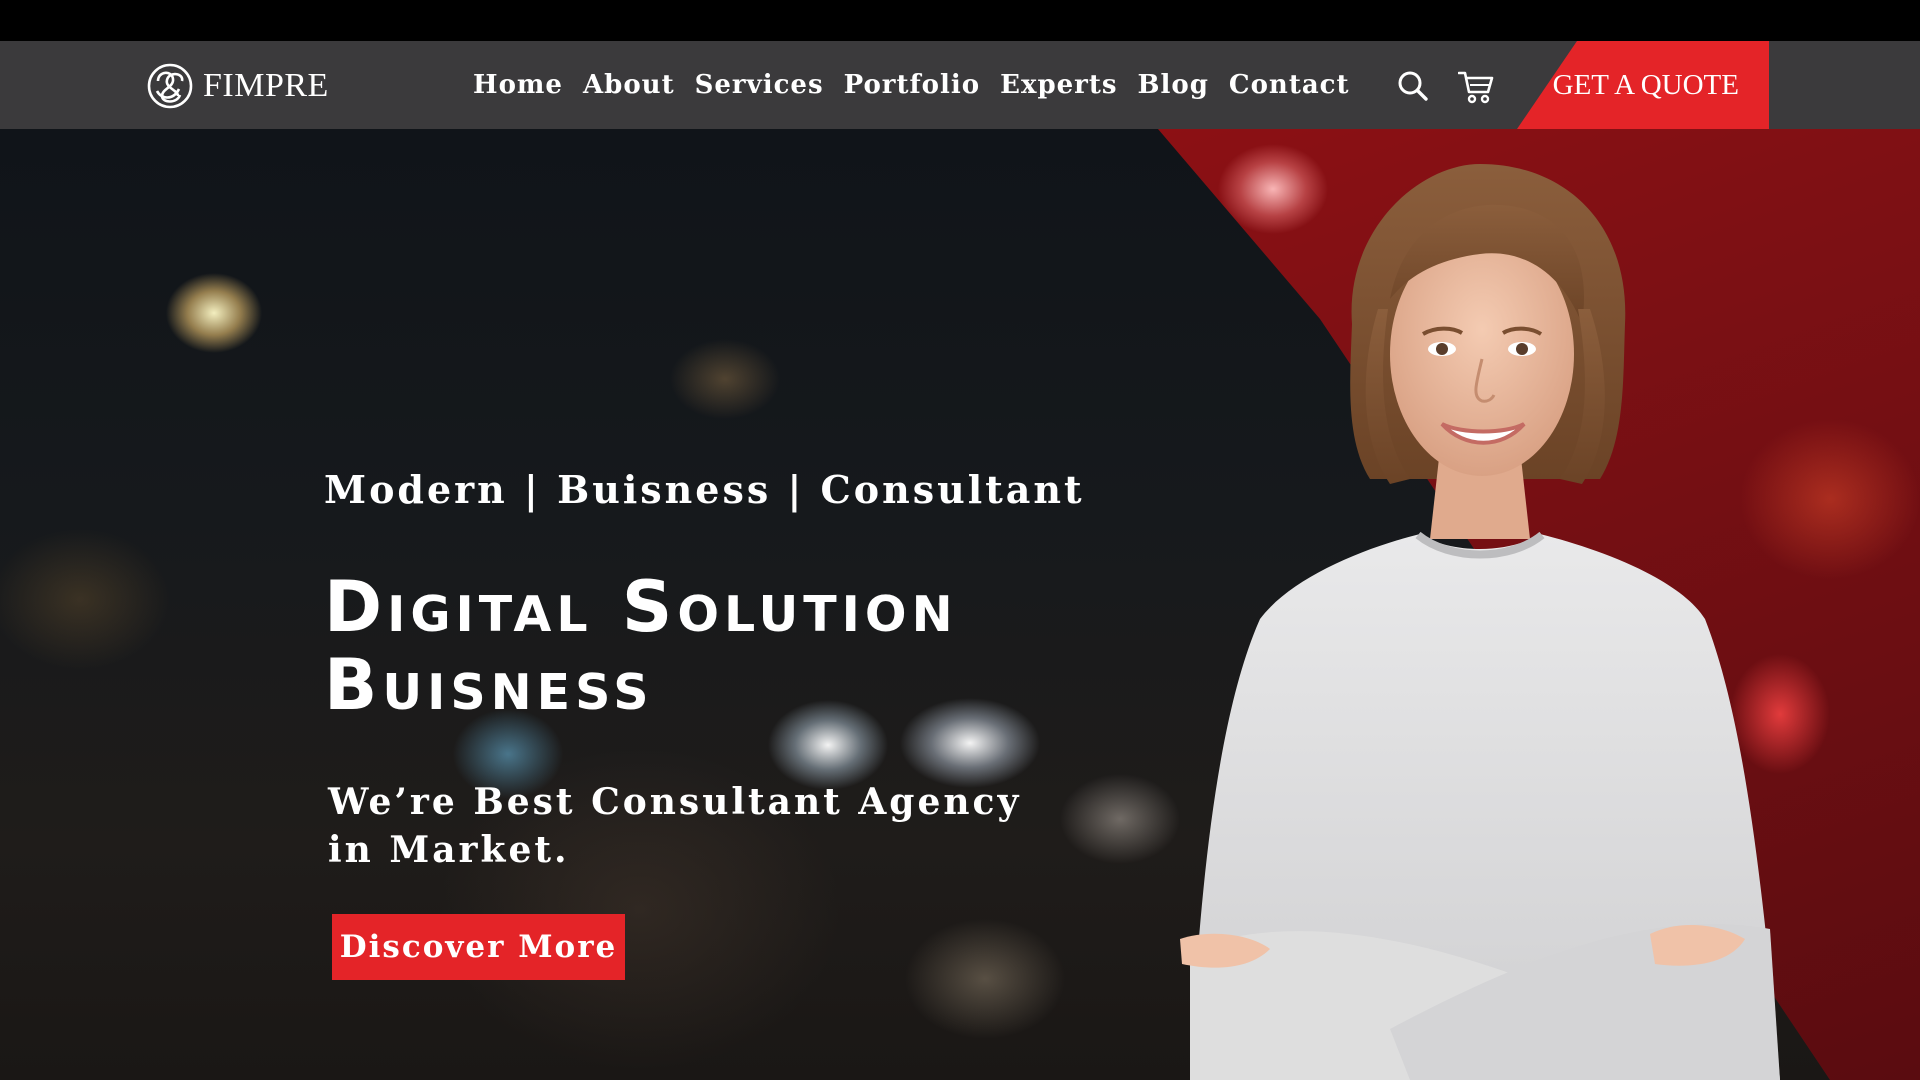  What do you see at coordinates (518, 85) in the screenshot?
I see `nav-home: Home` at bounding box center [518, 85].